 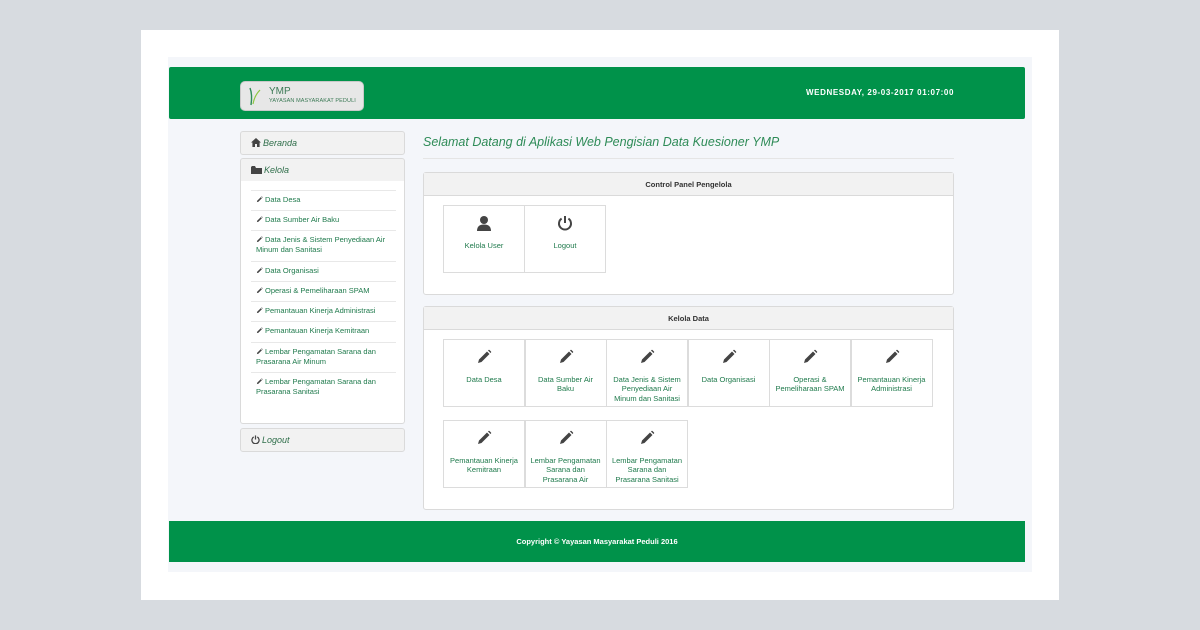 I want to click on sidebar-menu-item-label: Data Desa, so click(x=283, y=199).